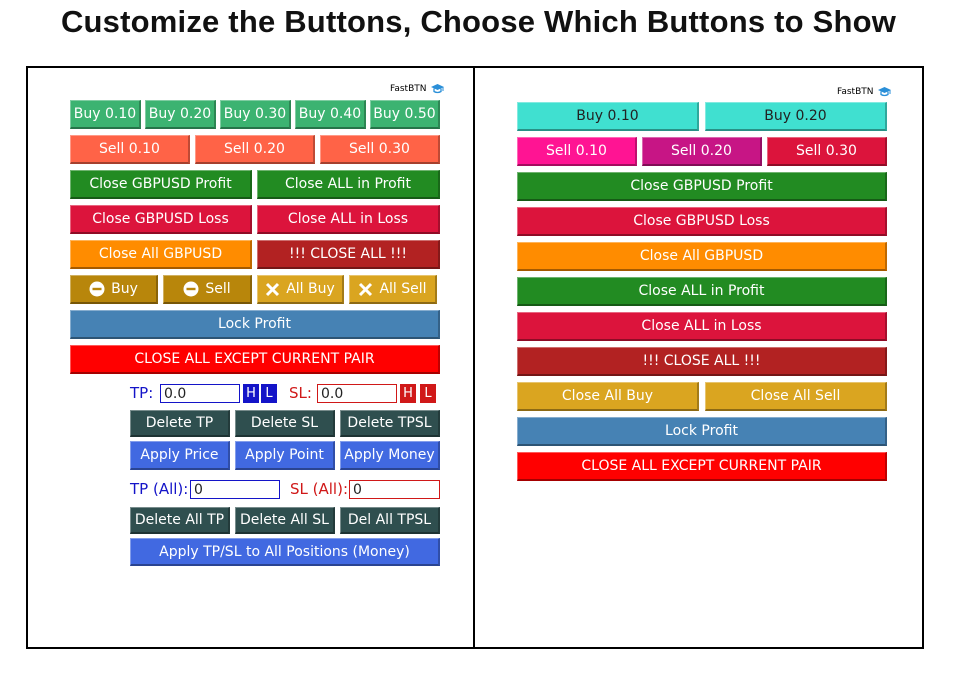  Describe the element at coordinates (390, 520) in the screenshot. I see `del-all-tpsl-button: Del All TPSL` at that location.